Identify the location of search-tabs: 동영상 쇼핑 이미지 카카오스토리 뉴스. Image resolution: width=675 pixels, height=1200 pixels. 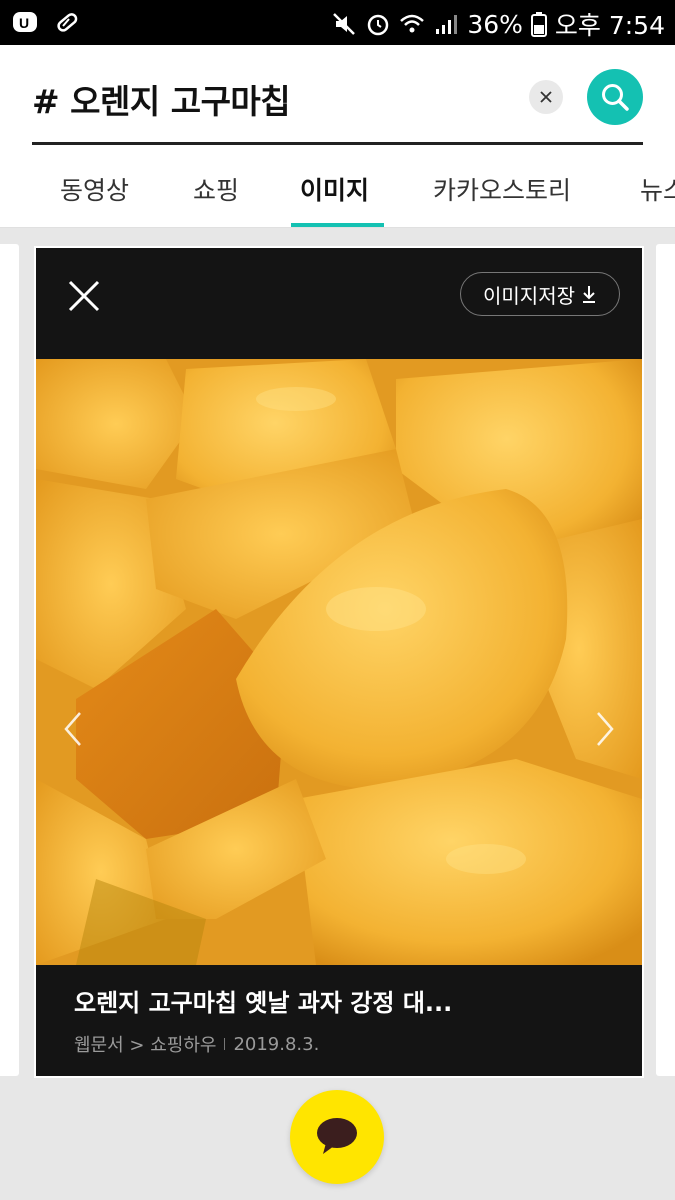
(337, 186).